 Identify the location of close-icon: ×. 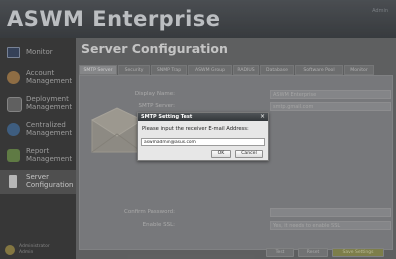
(262, 117).